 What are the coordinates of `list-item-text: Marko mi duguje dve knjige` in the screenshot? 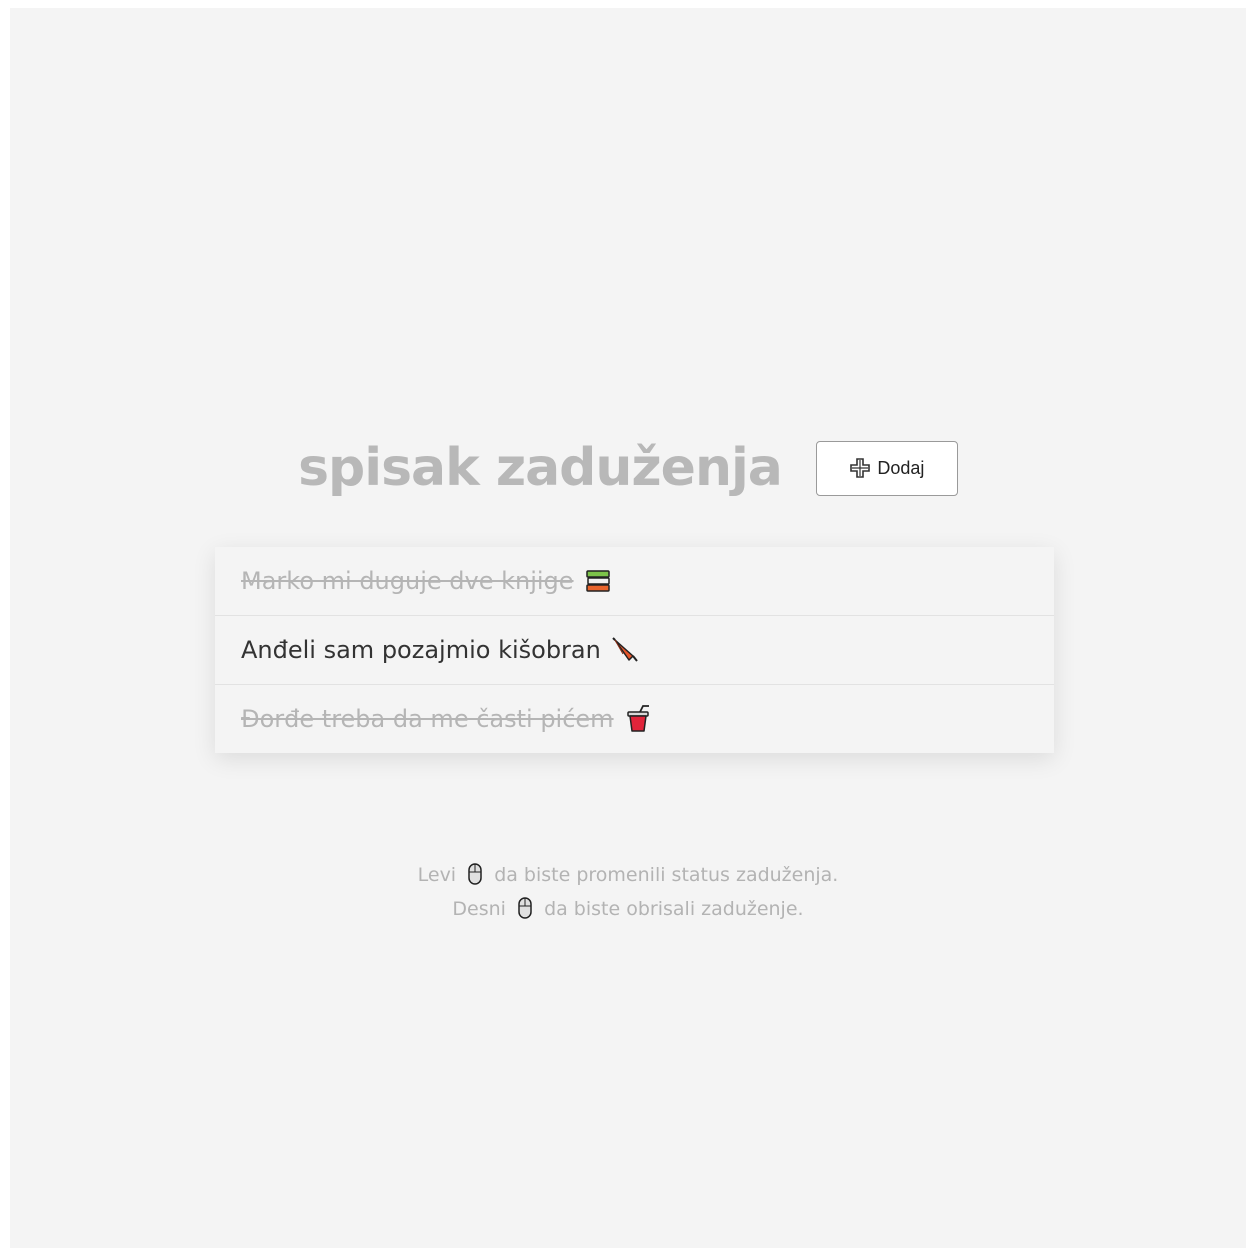 It's located at (407, 581).